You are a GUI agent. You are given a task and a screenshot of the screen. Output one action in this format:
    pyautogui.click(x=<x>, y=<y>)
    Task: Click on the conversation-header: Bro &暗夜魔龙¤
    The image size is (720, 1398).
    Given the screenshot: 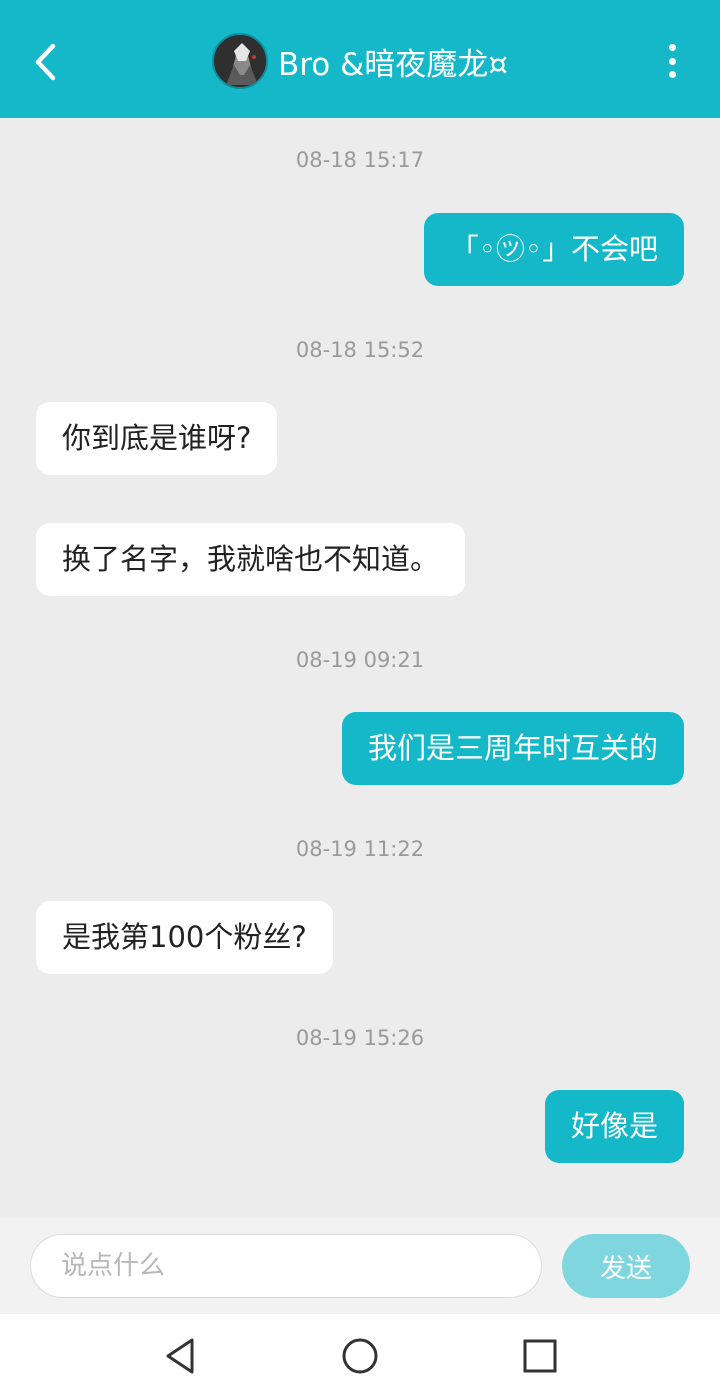 What is the action you would take?
    pyautogui.click(x=360, y=61)
    